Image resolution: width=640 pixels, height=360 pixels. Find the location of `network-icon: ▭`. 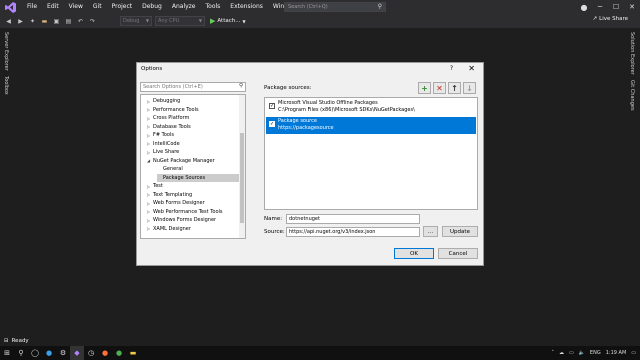

network-icon: ▭ is located at coordinates (571, 353).